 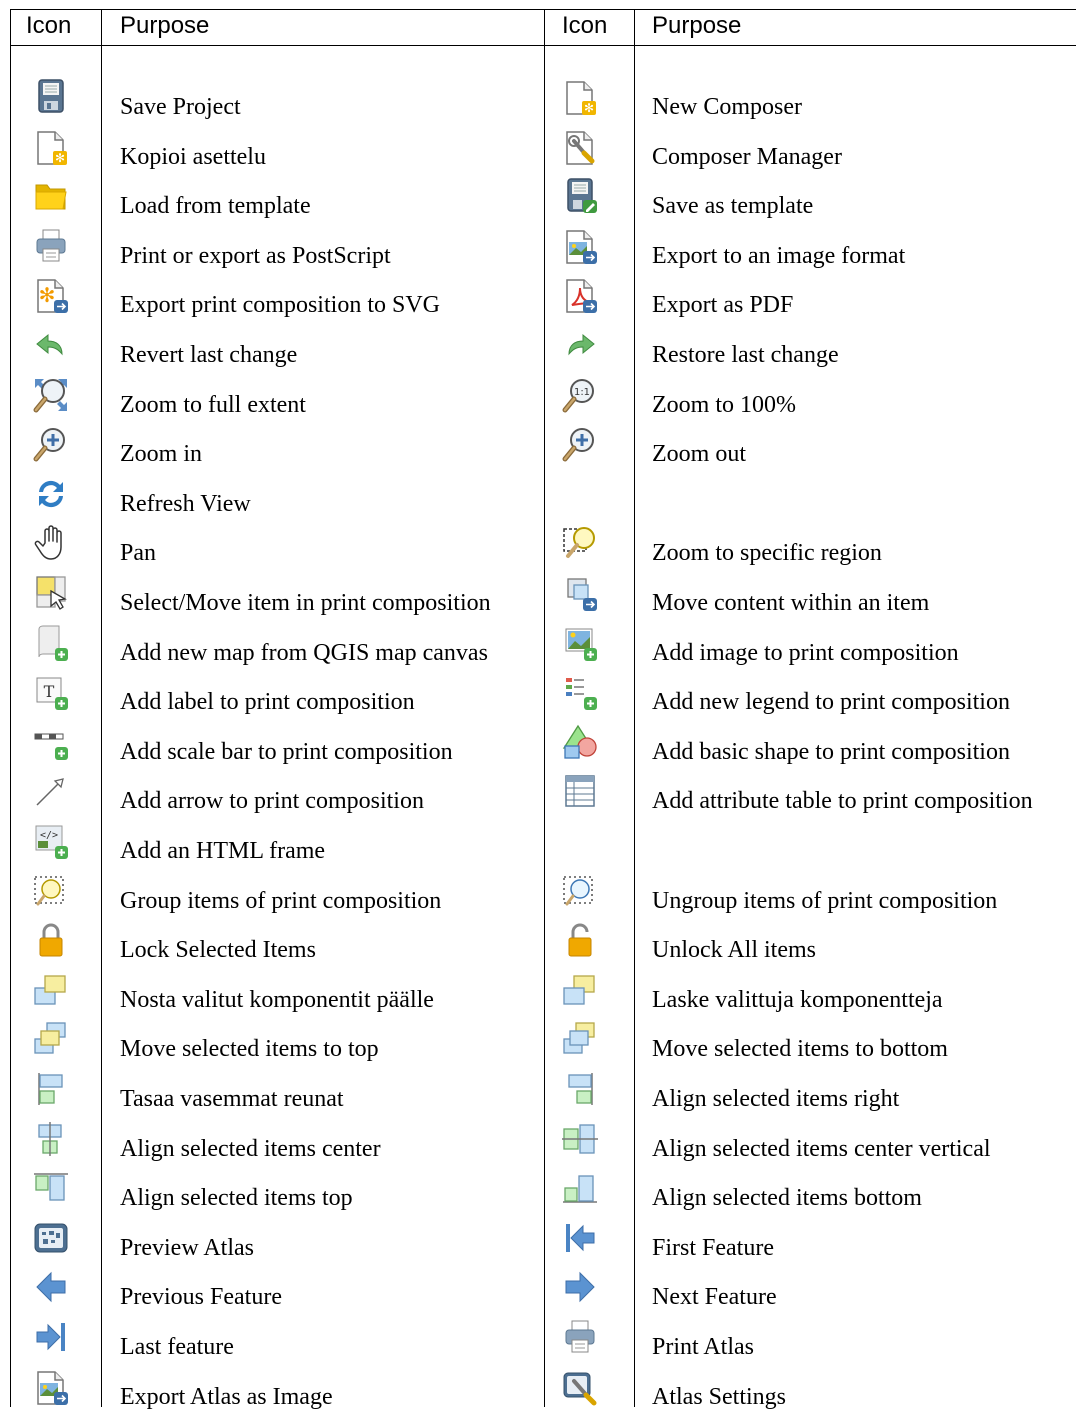 What do you see at coordinates (797, 999) in the screenshot?
I see `purpose-text: Laske valittuja komponentteja` at bounding box center [797, 999].